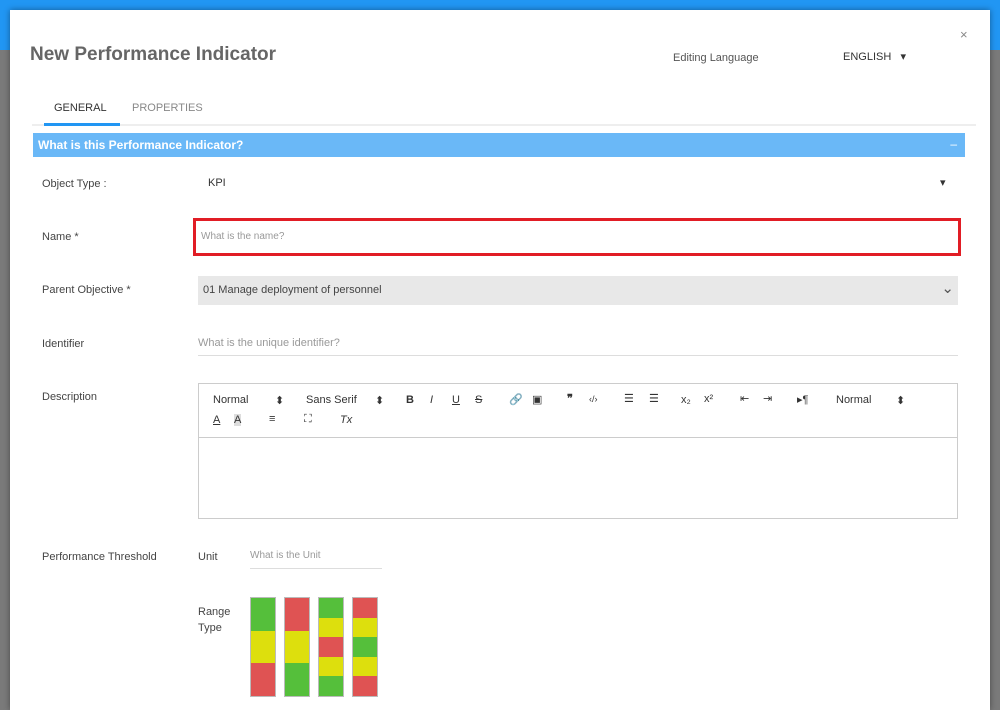  What do you see at coordinates (208, 557) in the screenshot?
I see `unit-label: Unit` at bounding box center [208, 557].